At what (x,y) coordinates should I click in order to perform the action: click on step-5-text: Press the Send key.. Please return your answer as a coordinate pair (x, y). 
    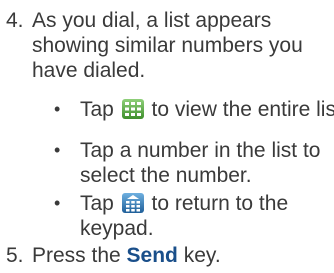
    Looking at the image, I should click on (182, 255).